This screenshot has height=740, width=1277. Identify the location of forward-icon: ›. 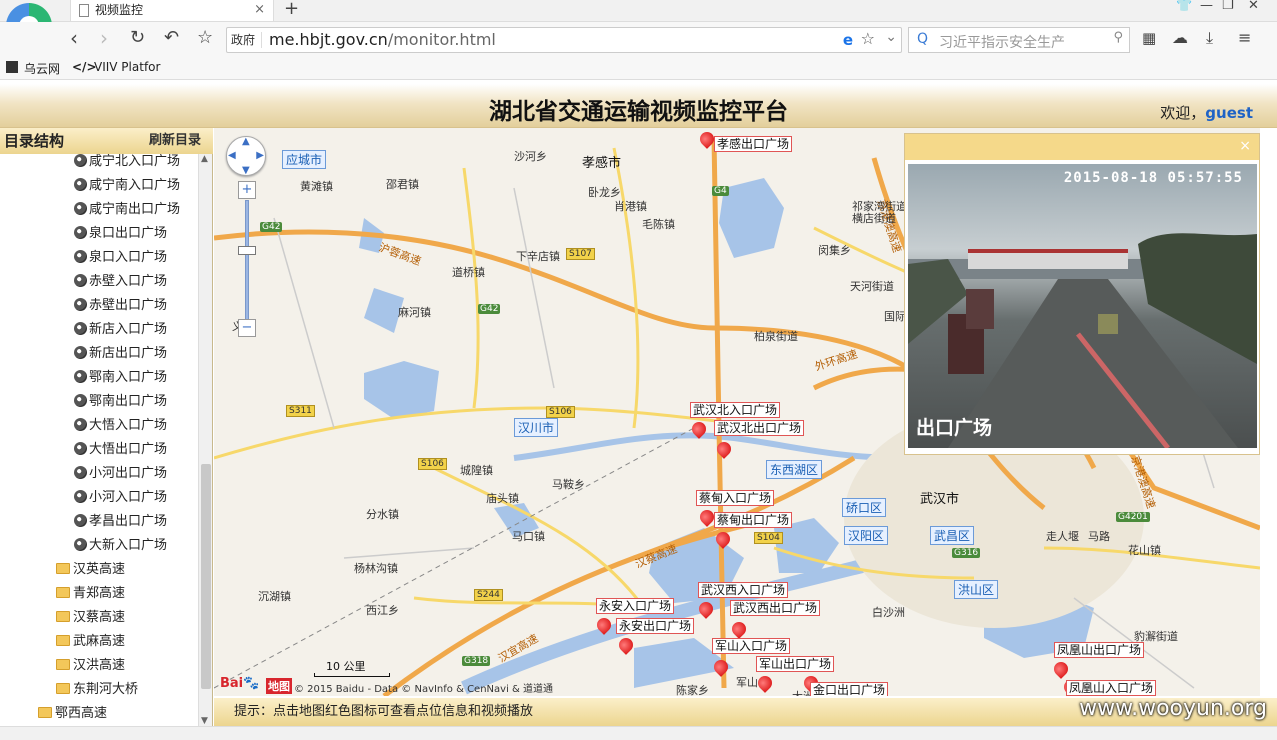
(104, 38).